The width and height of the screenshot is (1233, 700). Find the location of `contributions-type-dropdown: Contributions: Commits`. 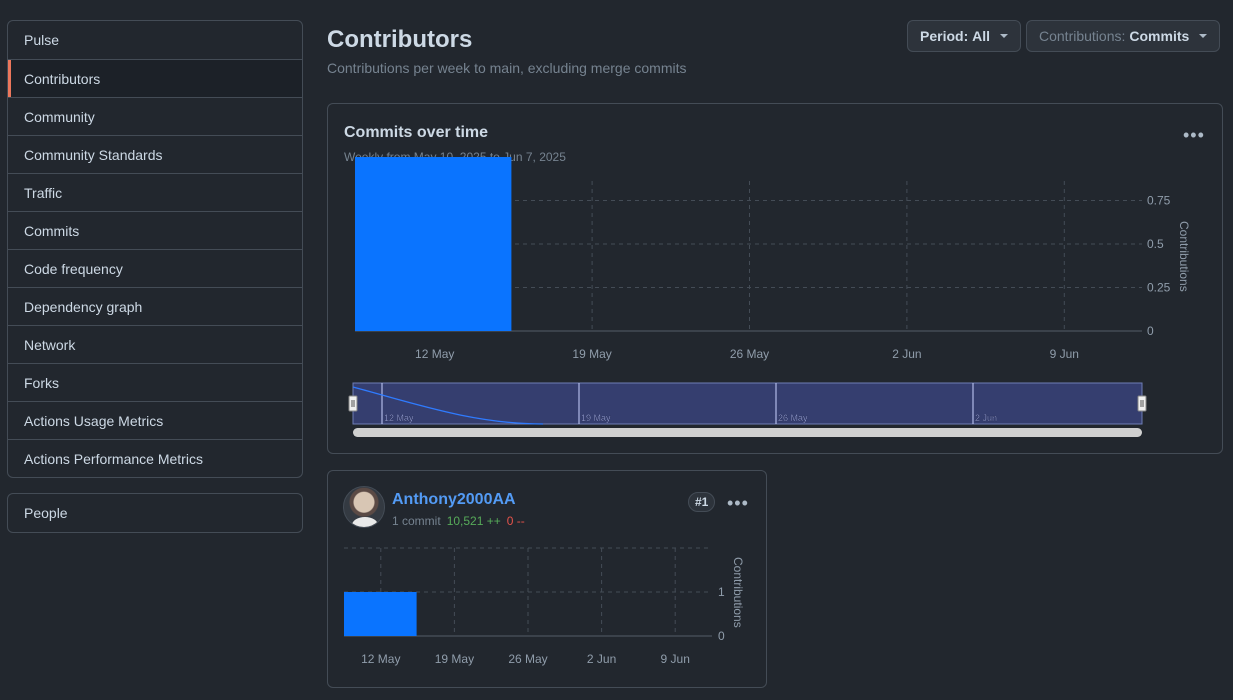

contributions-type-dropdown: Contributions: Commits is located at coordinates (1123, 36).